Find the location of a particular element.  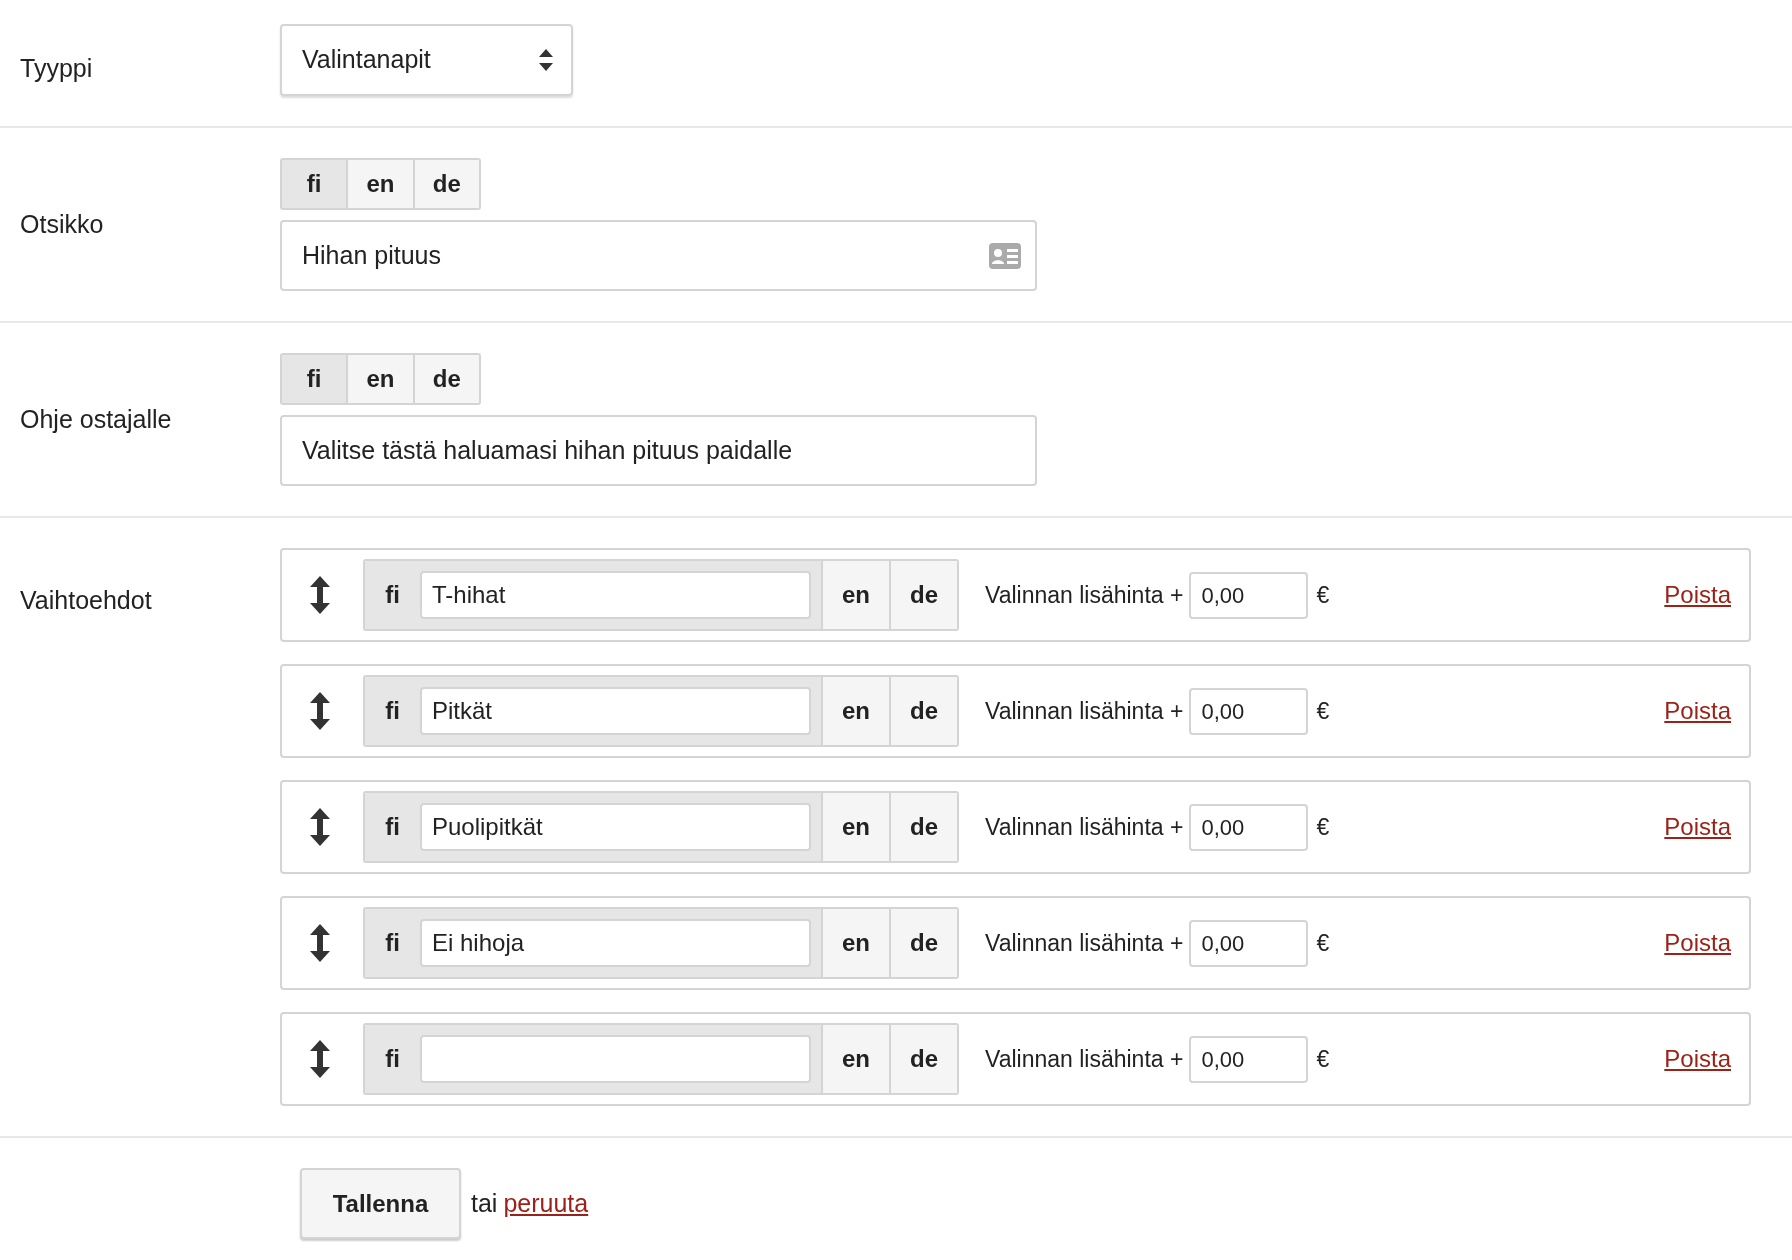

save-button: Tallenna is located at coordinates (380, 1203).